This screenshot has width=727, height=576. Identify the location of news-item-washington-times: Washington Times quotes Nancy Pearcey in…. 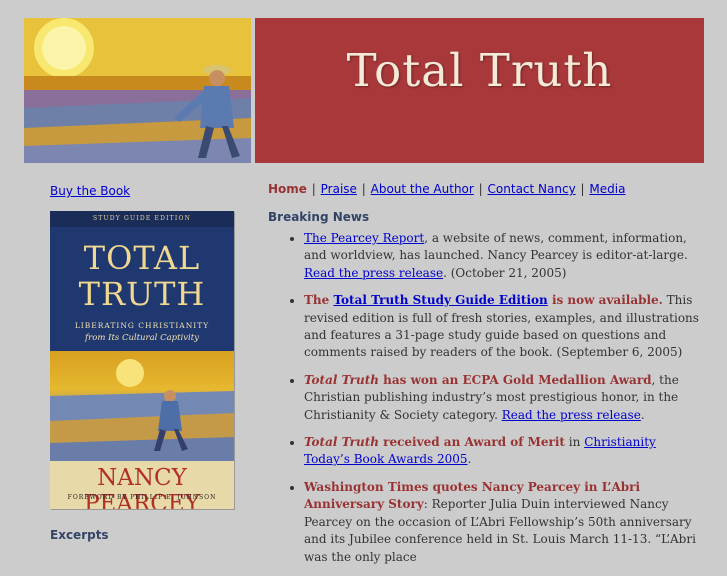
(504, 522).